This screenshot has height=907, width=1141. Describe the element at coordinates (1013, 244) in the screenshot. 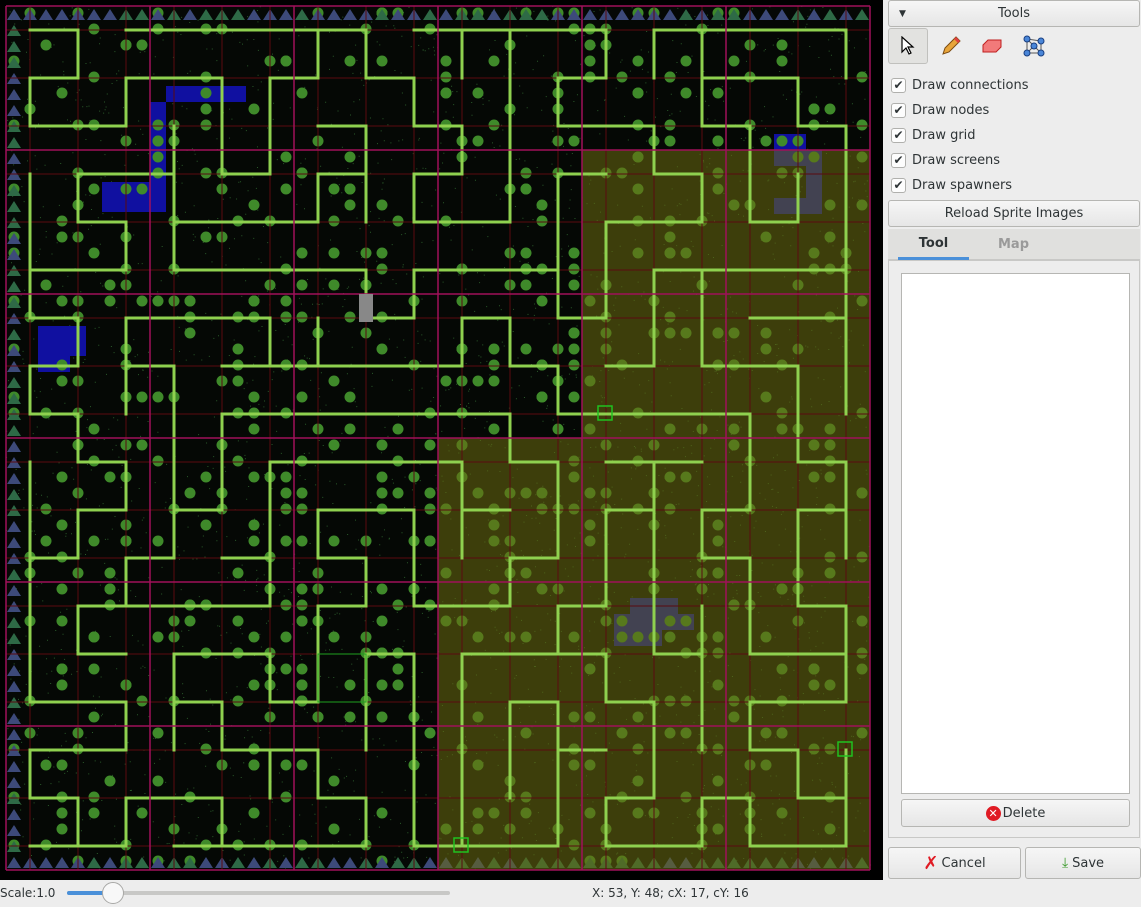

I see `tab-map: Map` at that location.